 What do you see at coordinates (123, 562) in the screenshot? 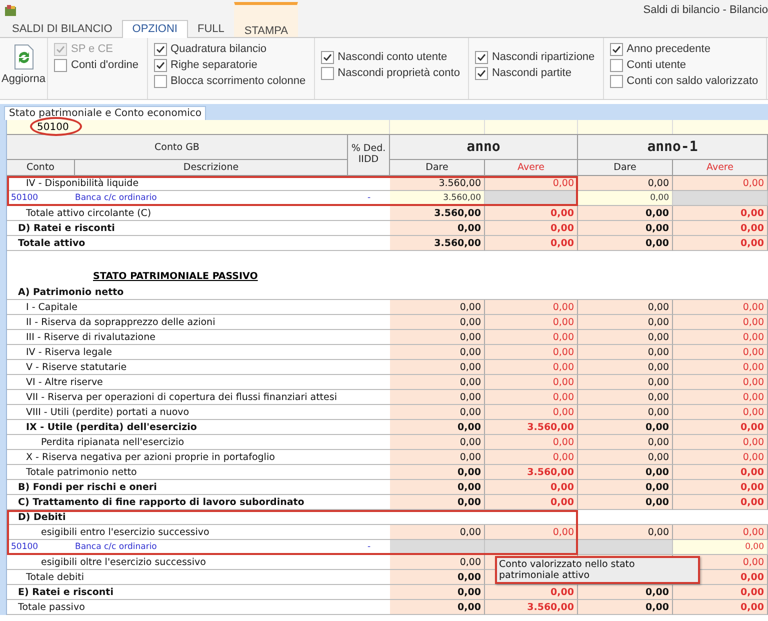
I see `row-label: esigibili oltre l'esercizio successivo` at bounding box center [123, 562].